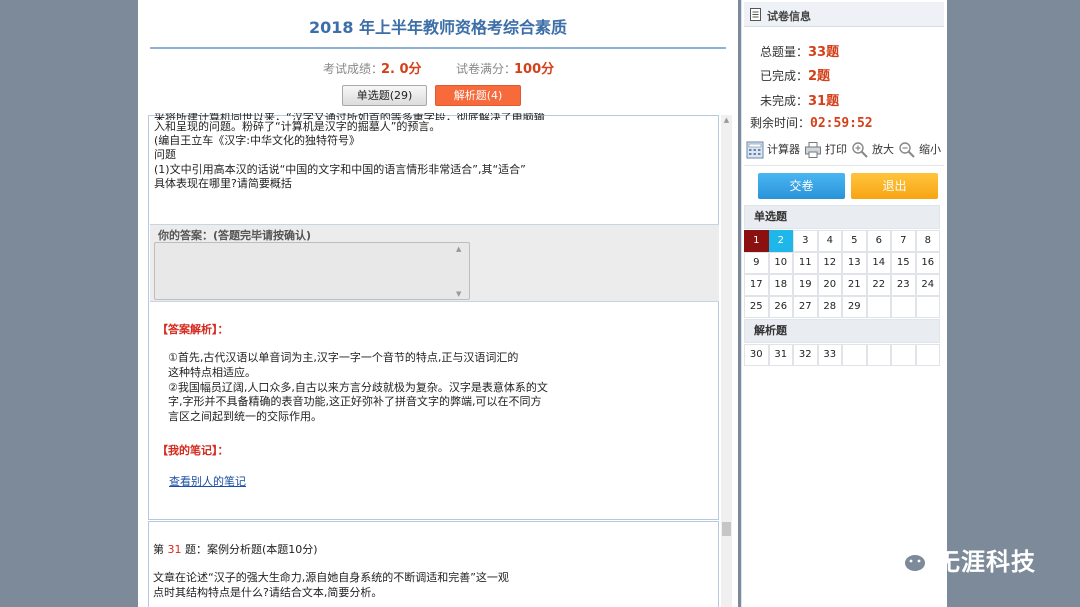 The width and height of the screenshot is (1080, 607). Describe the element at coordinates (756, 307) in the screenshot. I see `question-number-cell: 25` at that location.